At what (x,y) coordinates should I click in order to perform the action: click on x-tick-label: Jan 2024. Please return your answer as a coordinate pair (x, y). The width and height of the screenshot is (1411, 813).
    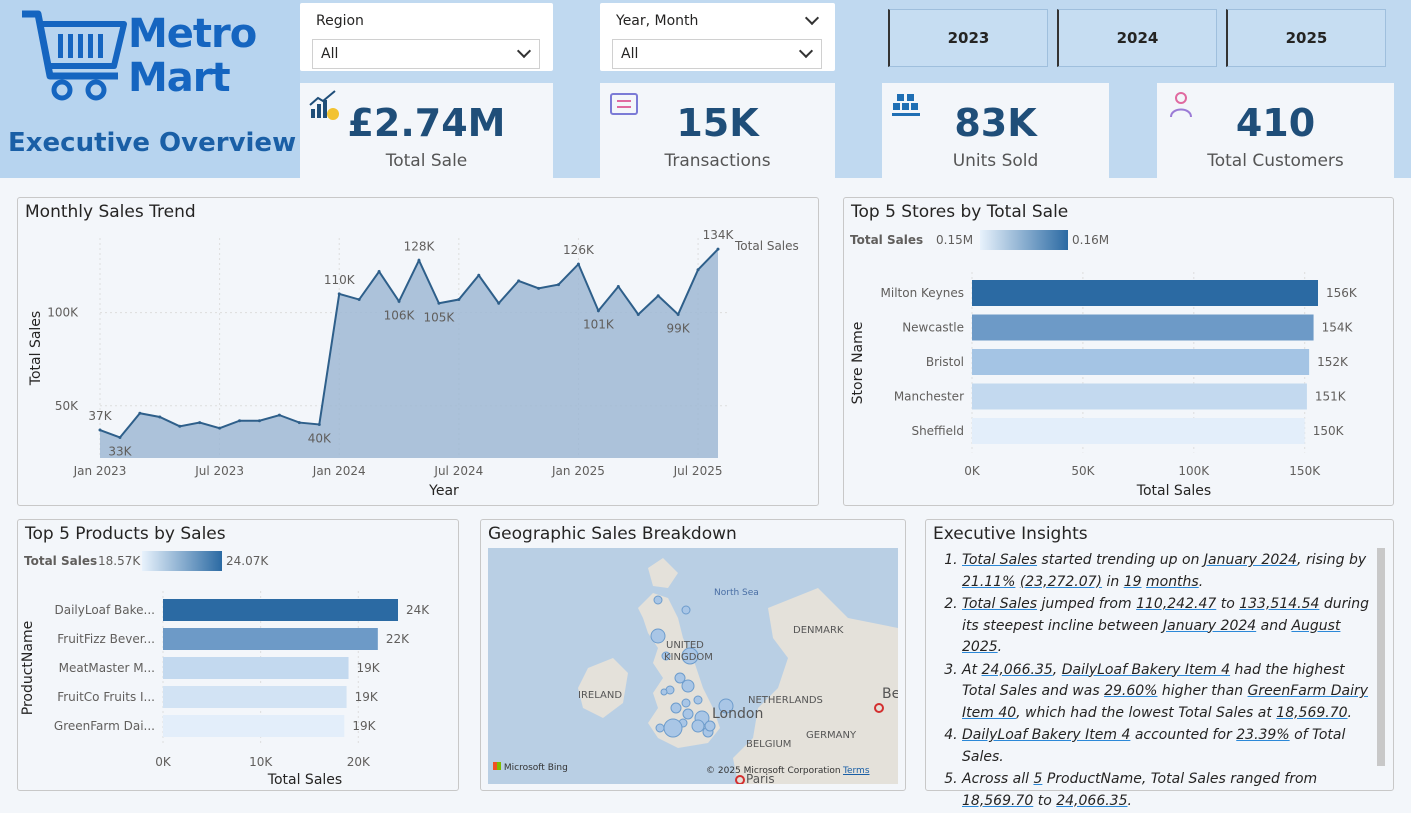
    Looking at the image, I should click on (339, 471).